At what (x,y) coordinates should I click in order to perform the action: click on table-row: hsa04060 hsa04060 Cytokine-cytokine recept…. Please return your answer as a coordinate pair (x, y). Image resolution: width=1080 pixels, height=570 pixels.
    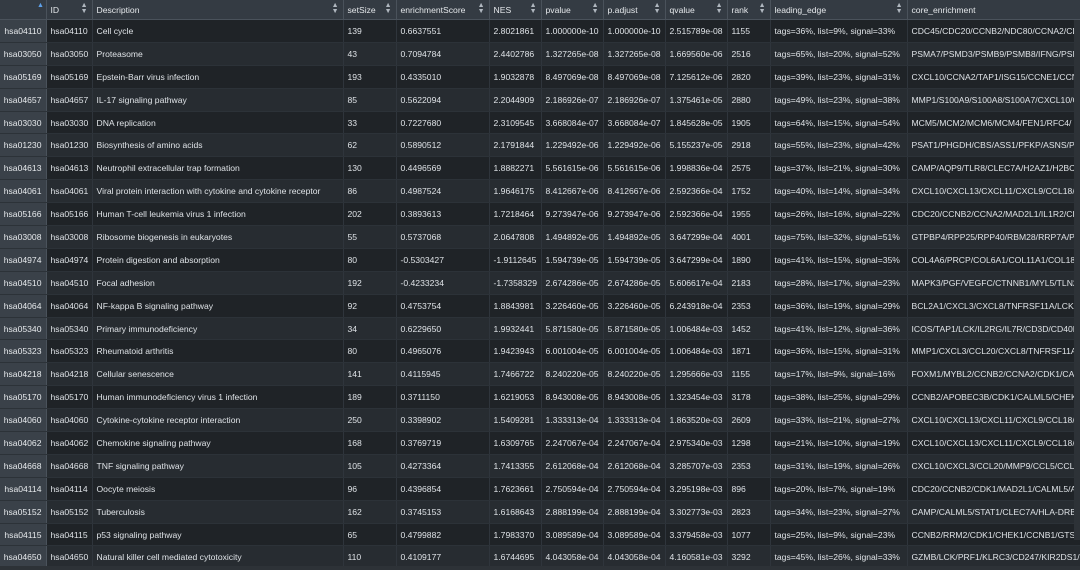
    Looking at the image, I should click on (540, 420).